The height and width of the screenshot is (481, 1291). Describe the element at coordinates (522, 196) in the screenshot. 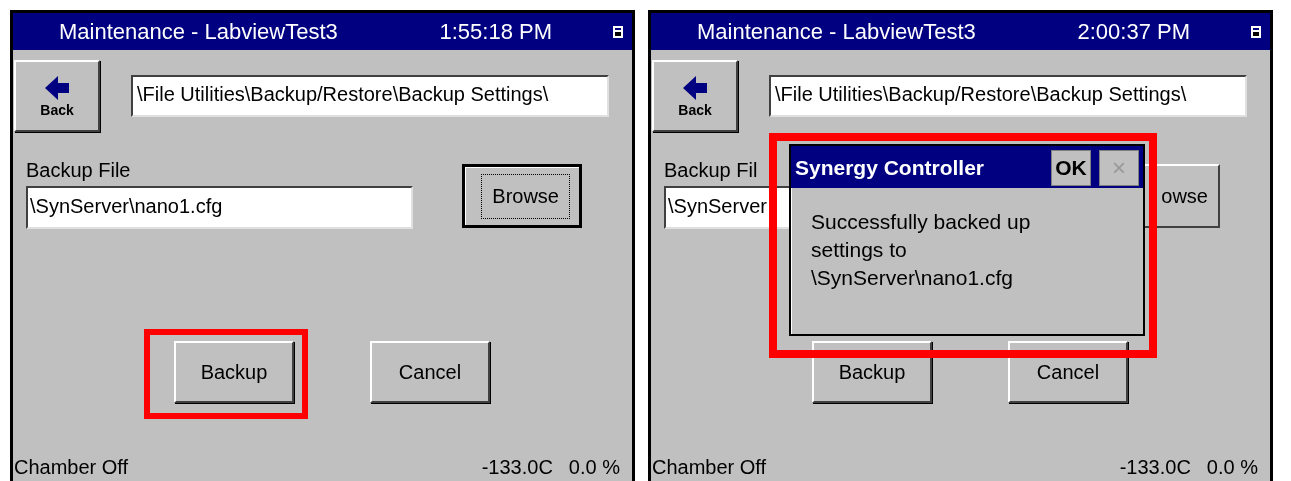

I see `browse-button: Browse` at that location.